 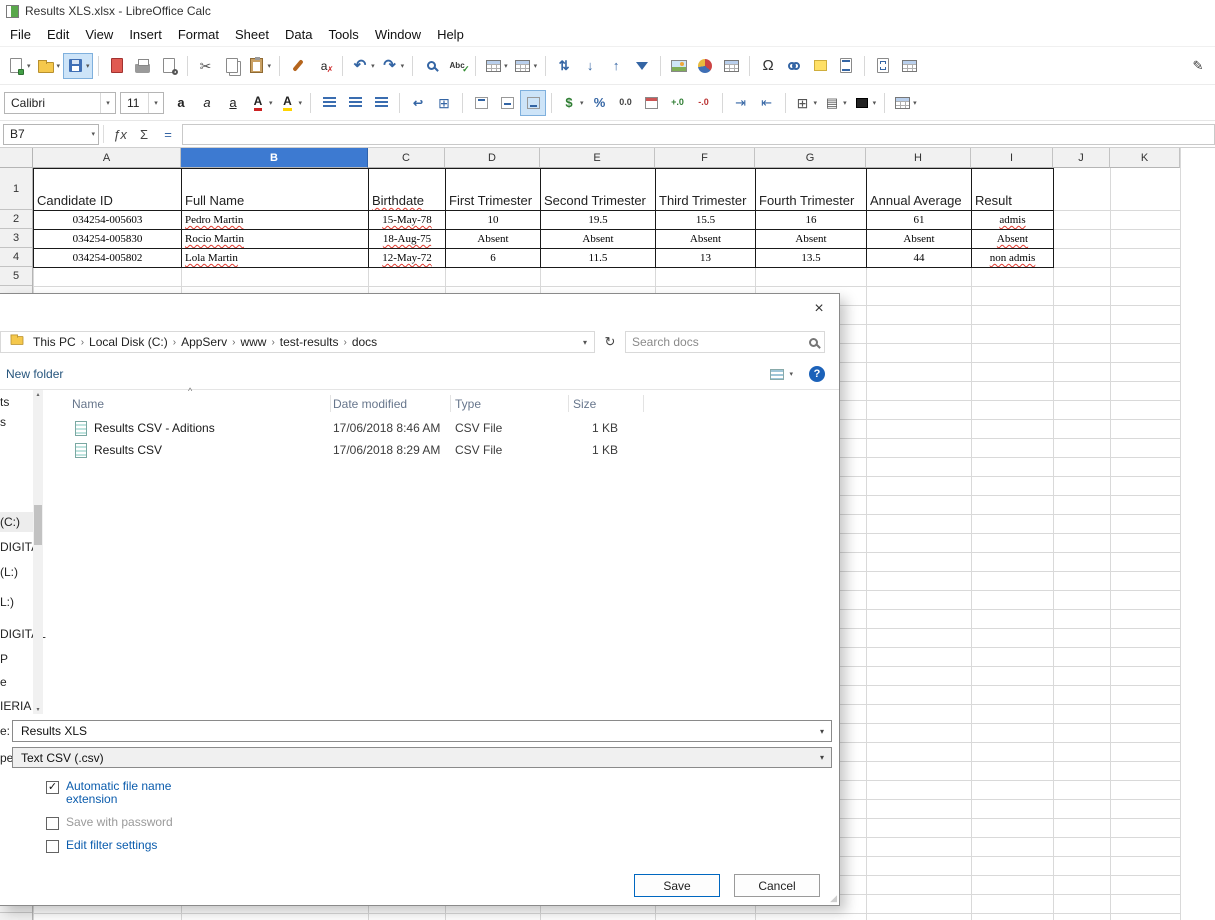 I want to click on print-button, so click(x=143, y=66).